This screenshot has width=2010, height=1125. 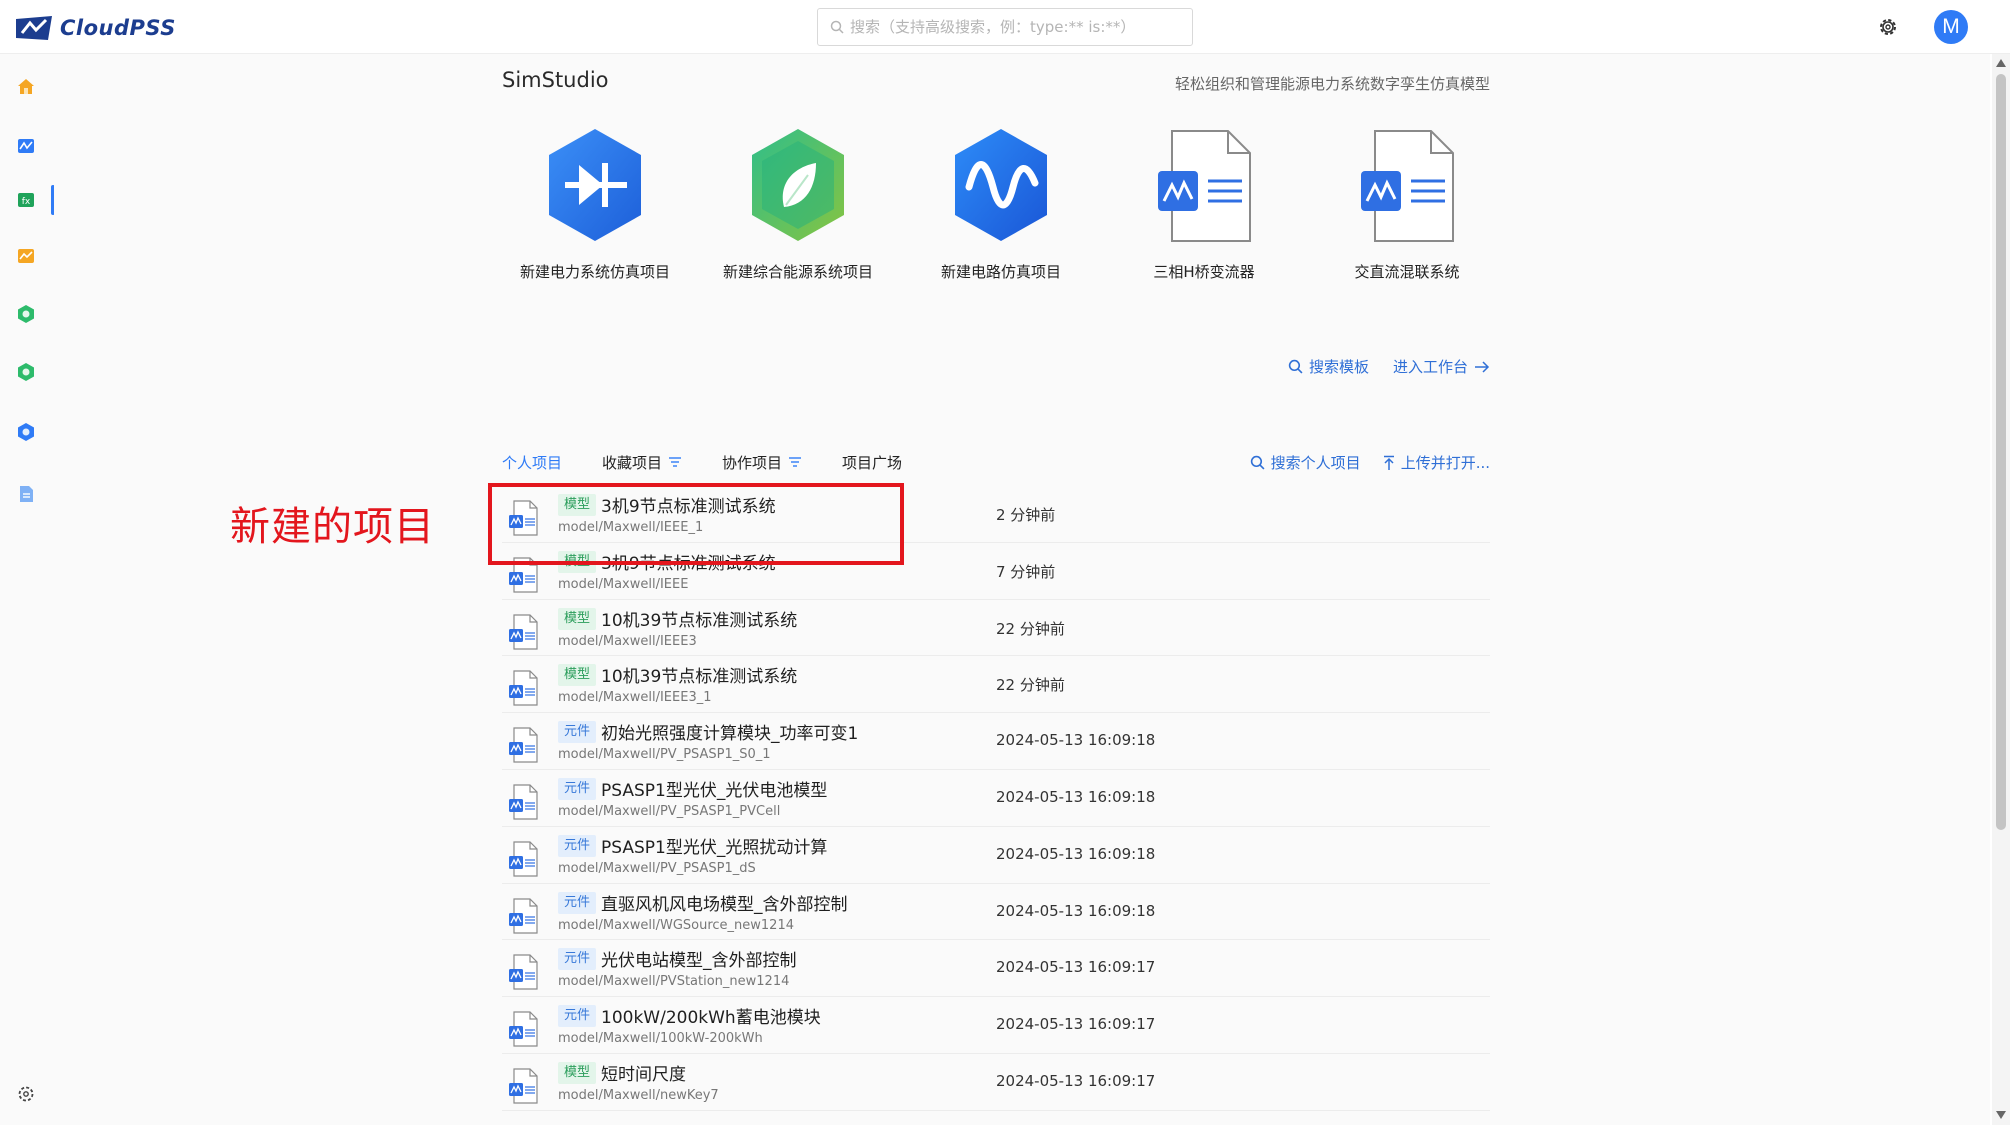 What do you see at coordinates (1305, 462) in the screenshot?
I see `search-personal-projects-link: 搜索个人项目` at bounding box center [1305, 462].